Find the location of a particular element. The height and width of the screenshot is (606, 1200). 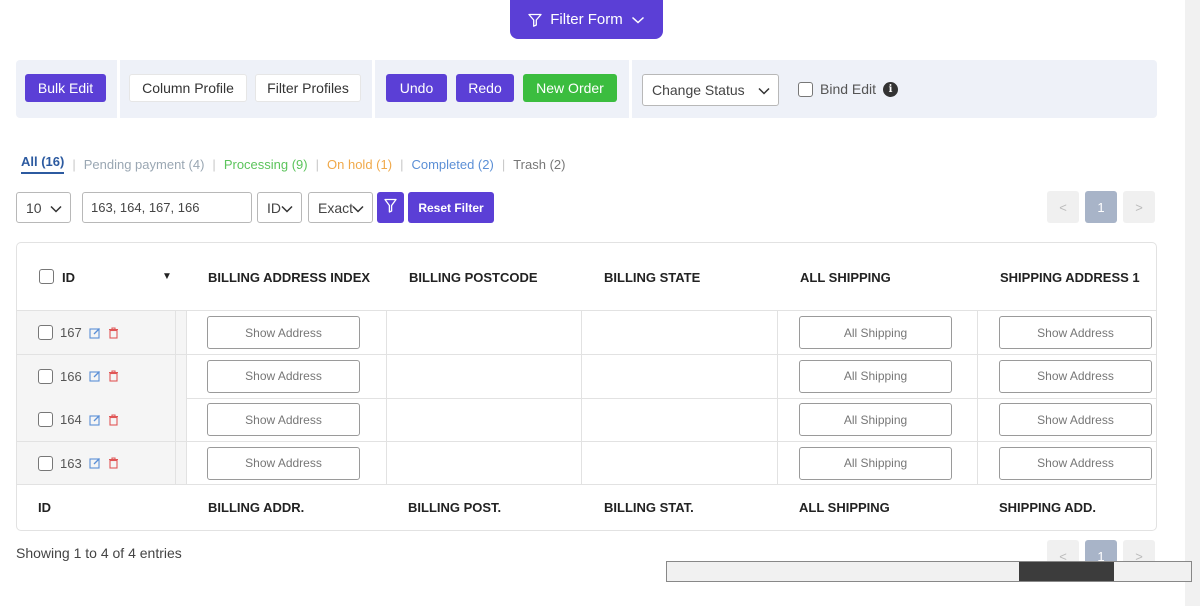

change-status-select: Change Status is located at coordinates (710, 90).